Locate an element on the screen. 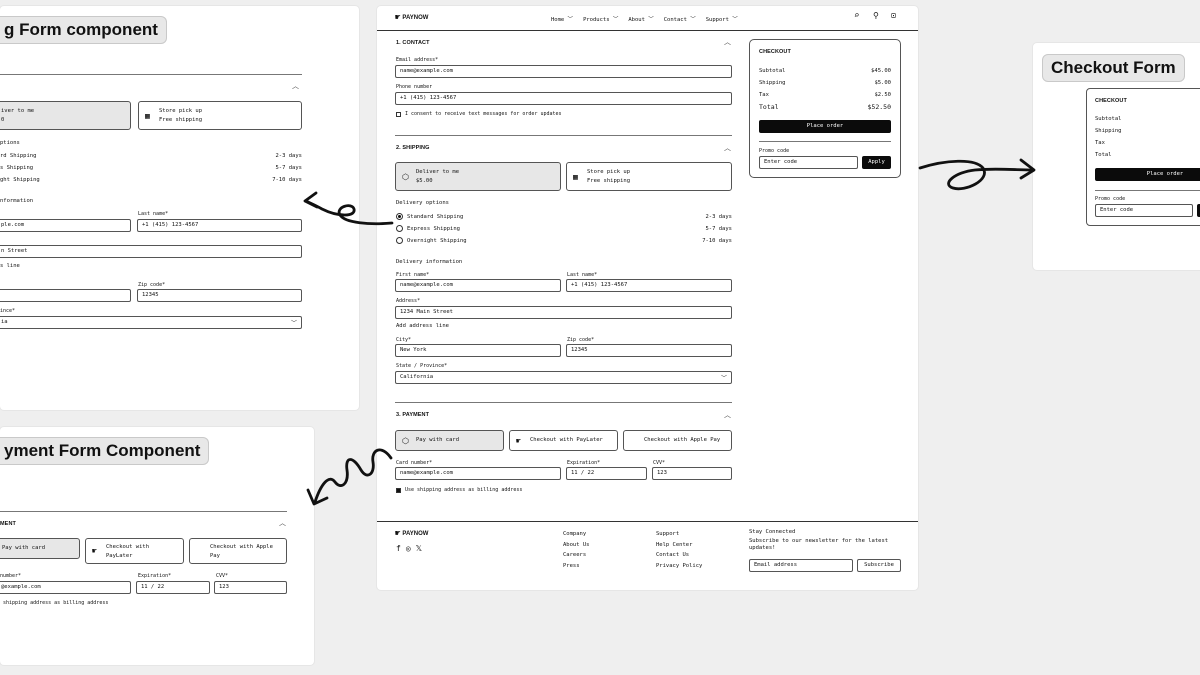  card-number-input: @example.com is located at coordinates (65, 587).